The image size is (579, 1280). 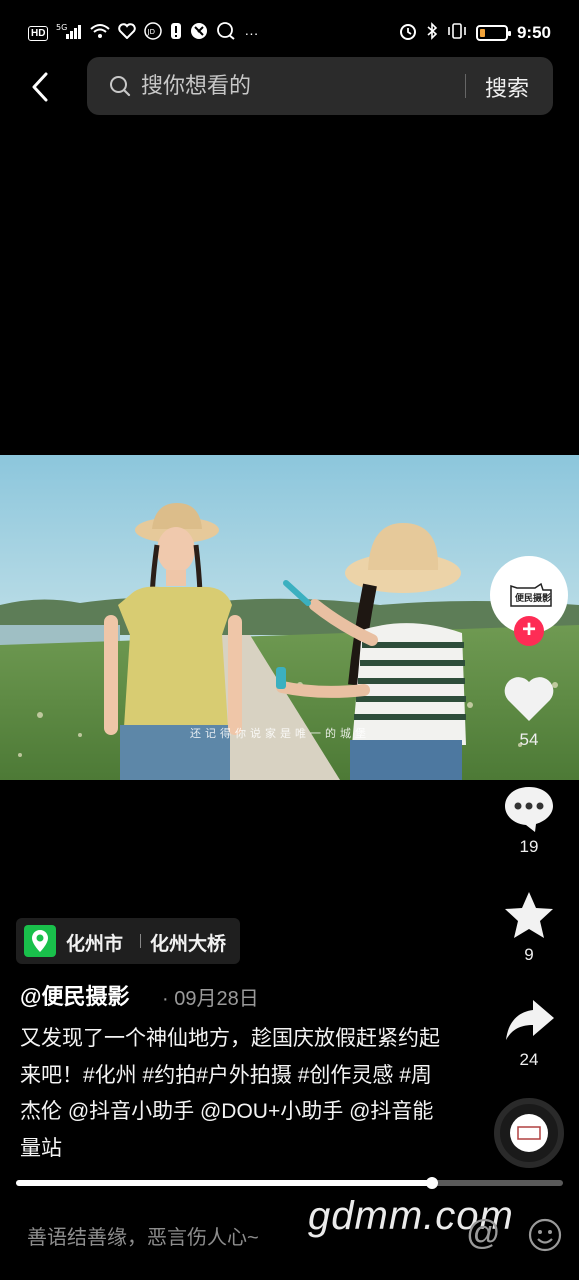 I want to click on heart-icon, so click(x=529, y=699).